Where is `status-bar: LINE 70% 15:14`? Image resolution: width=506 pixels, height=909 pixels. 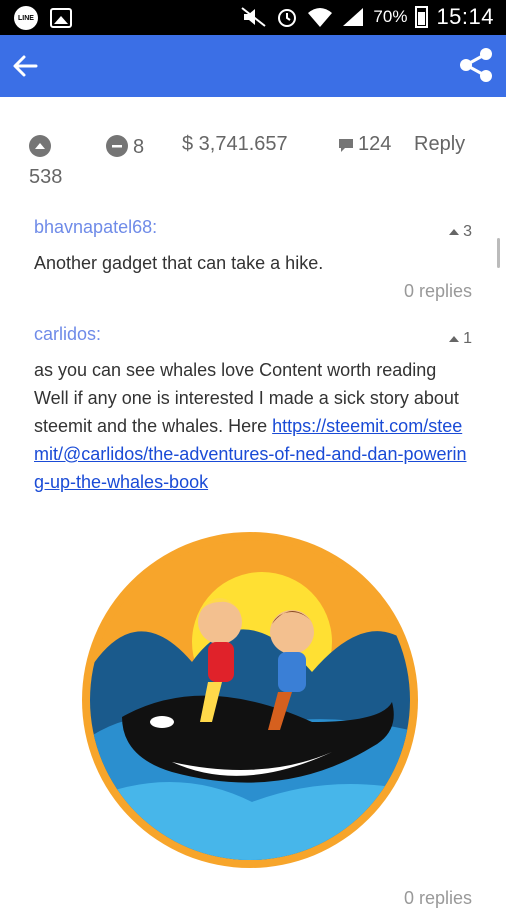
status-bar: LINE 70% 15:14 is located at coordinates (253, 17).